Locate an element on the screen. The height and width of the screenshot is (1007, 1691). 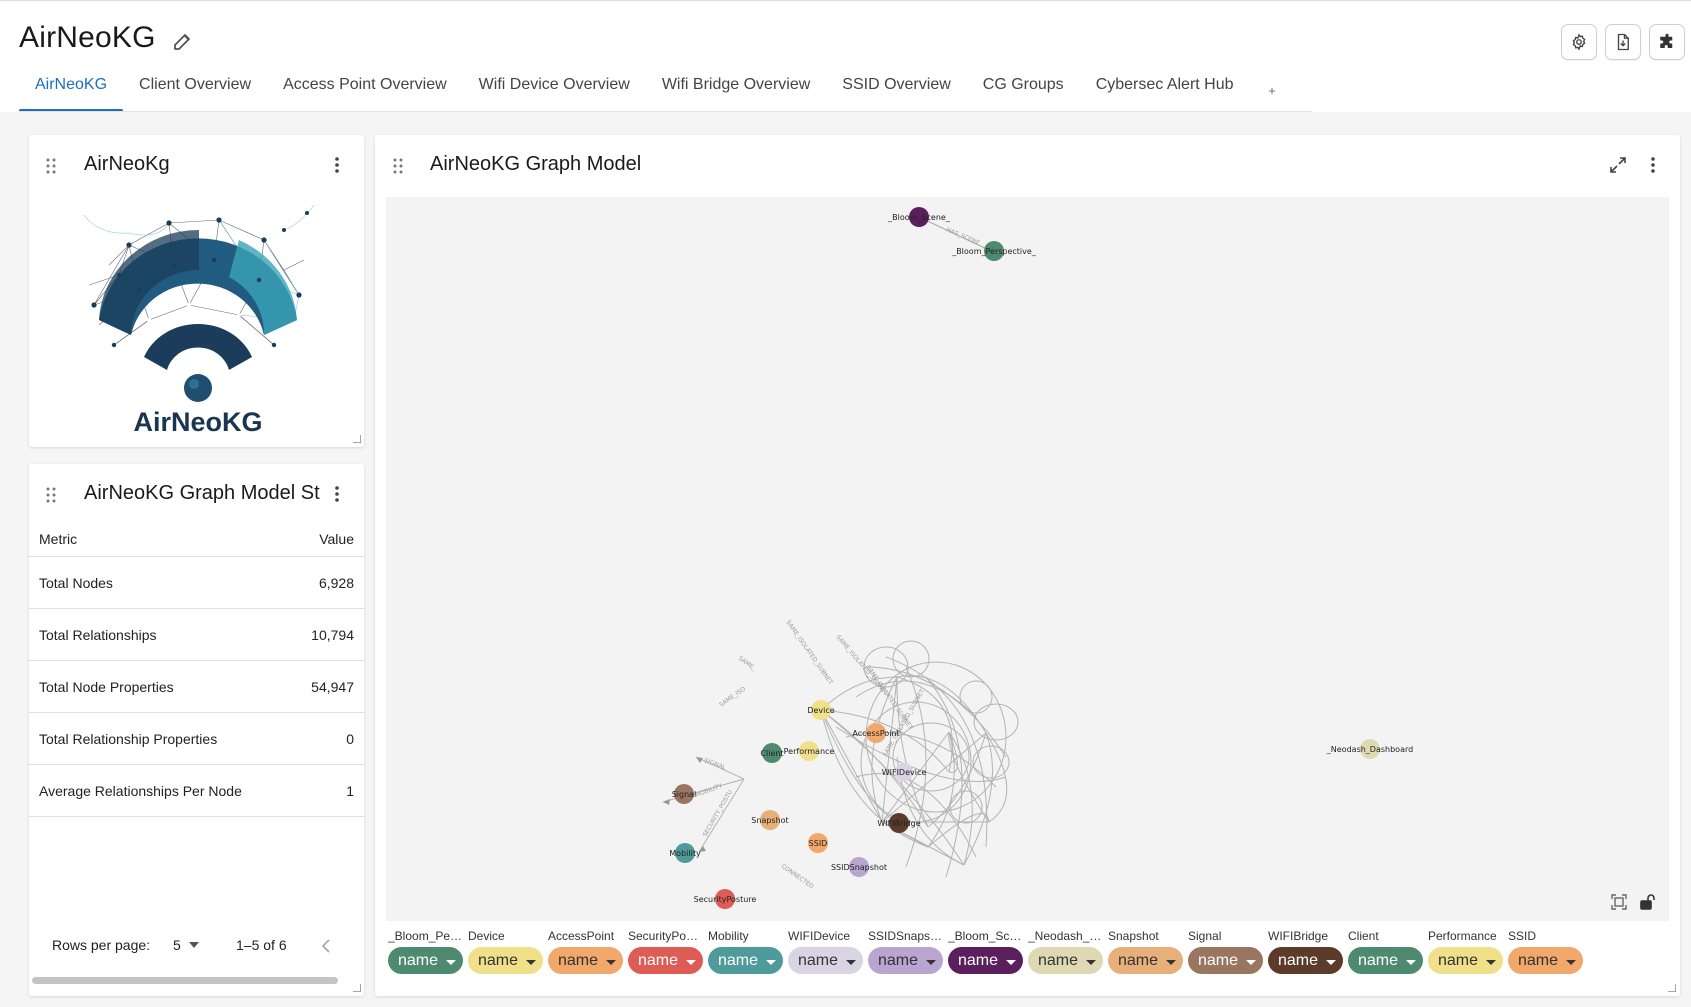
tab-cybersec-alert-hub: Cybersec Alert Hub is located at coordinates (1165, 90).